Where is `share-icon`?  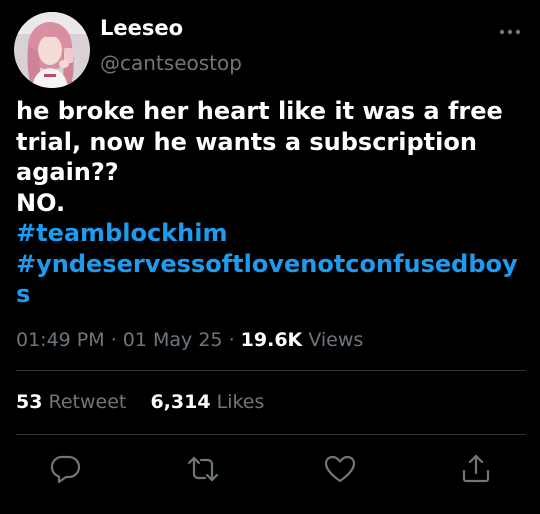 share-icon is located at coordinates (476, 469).